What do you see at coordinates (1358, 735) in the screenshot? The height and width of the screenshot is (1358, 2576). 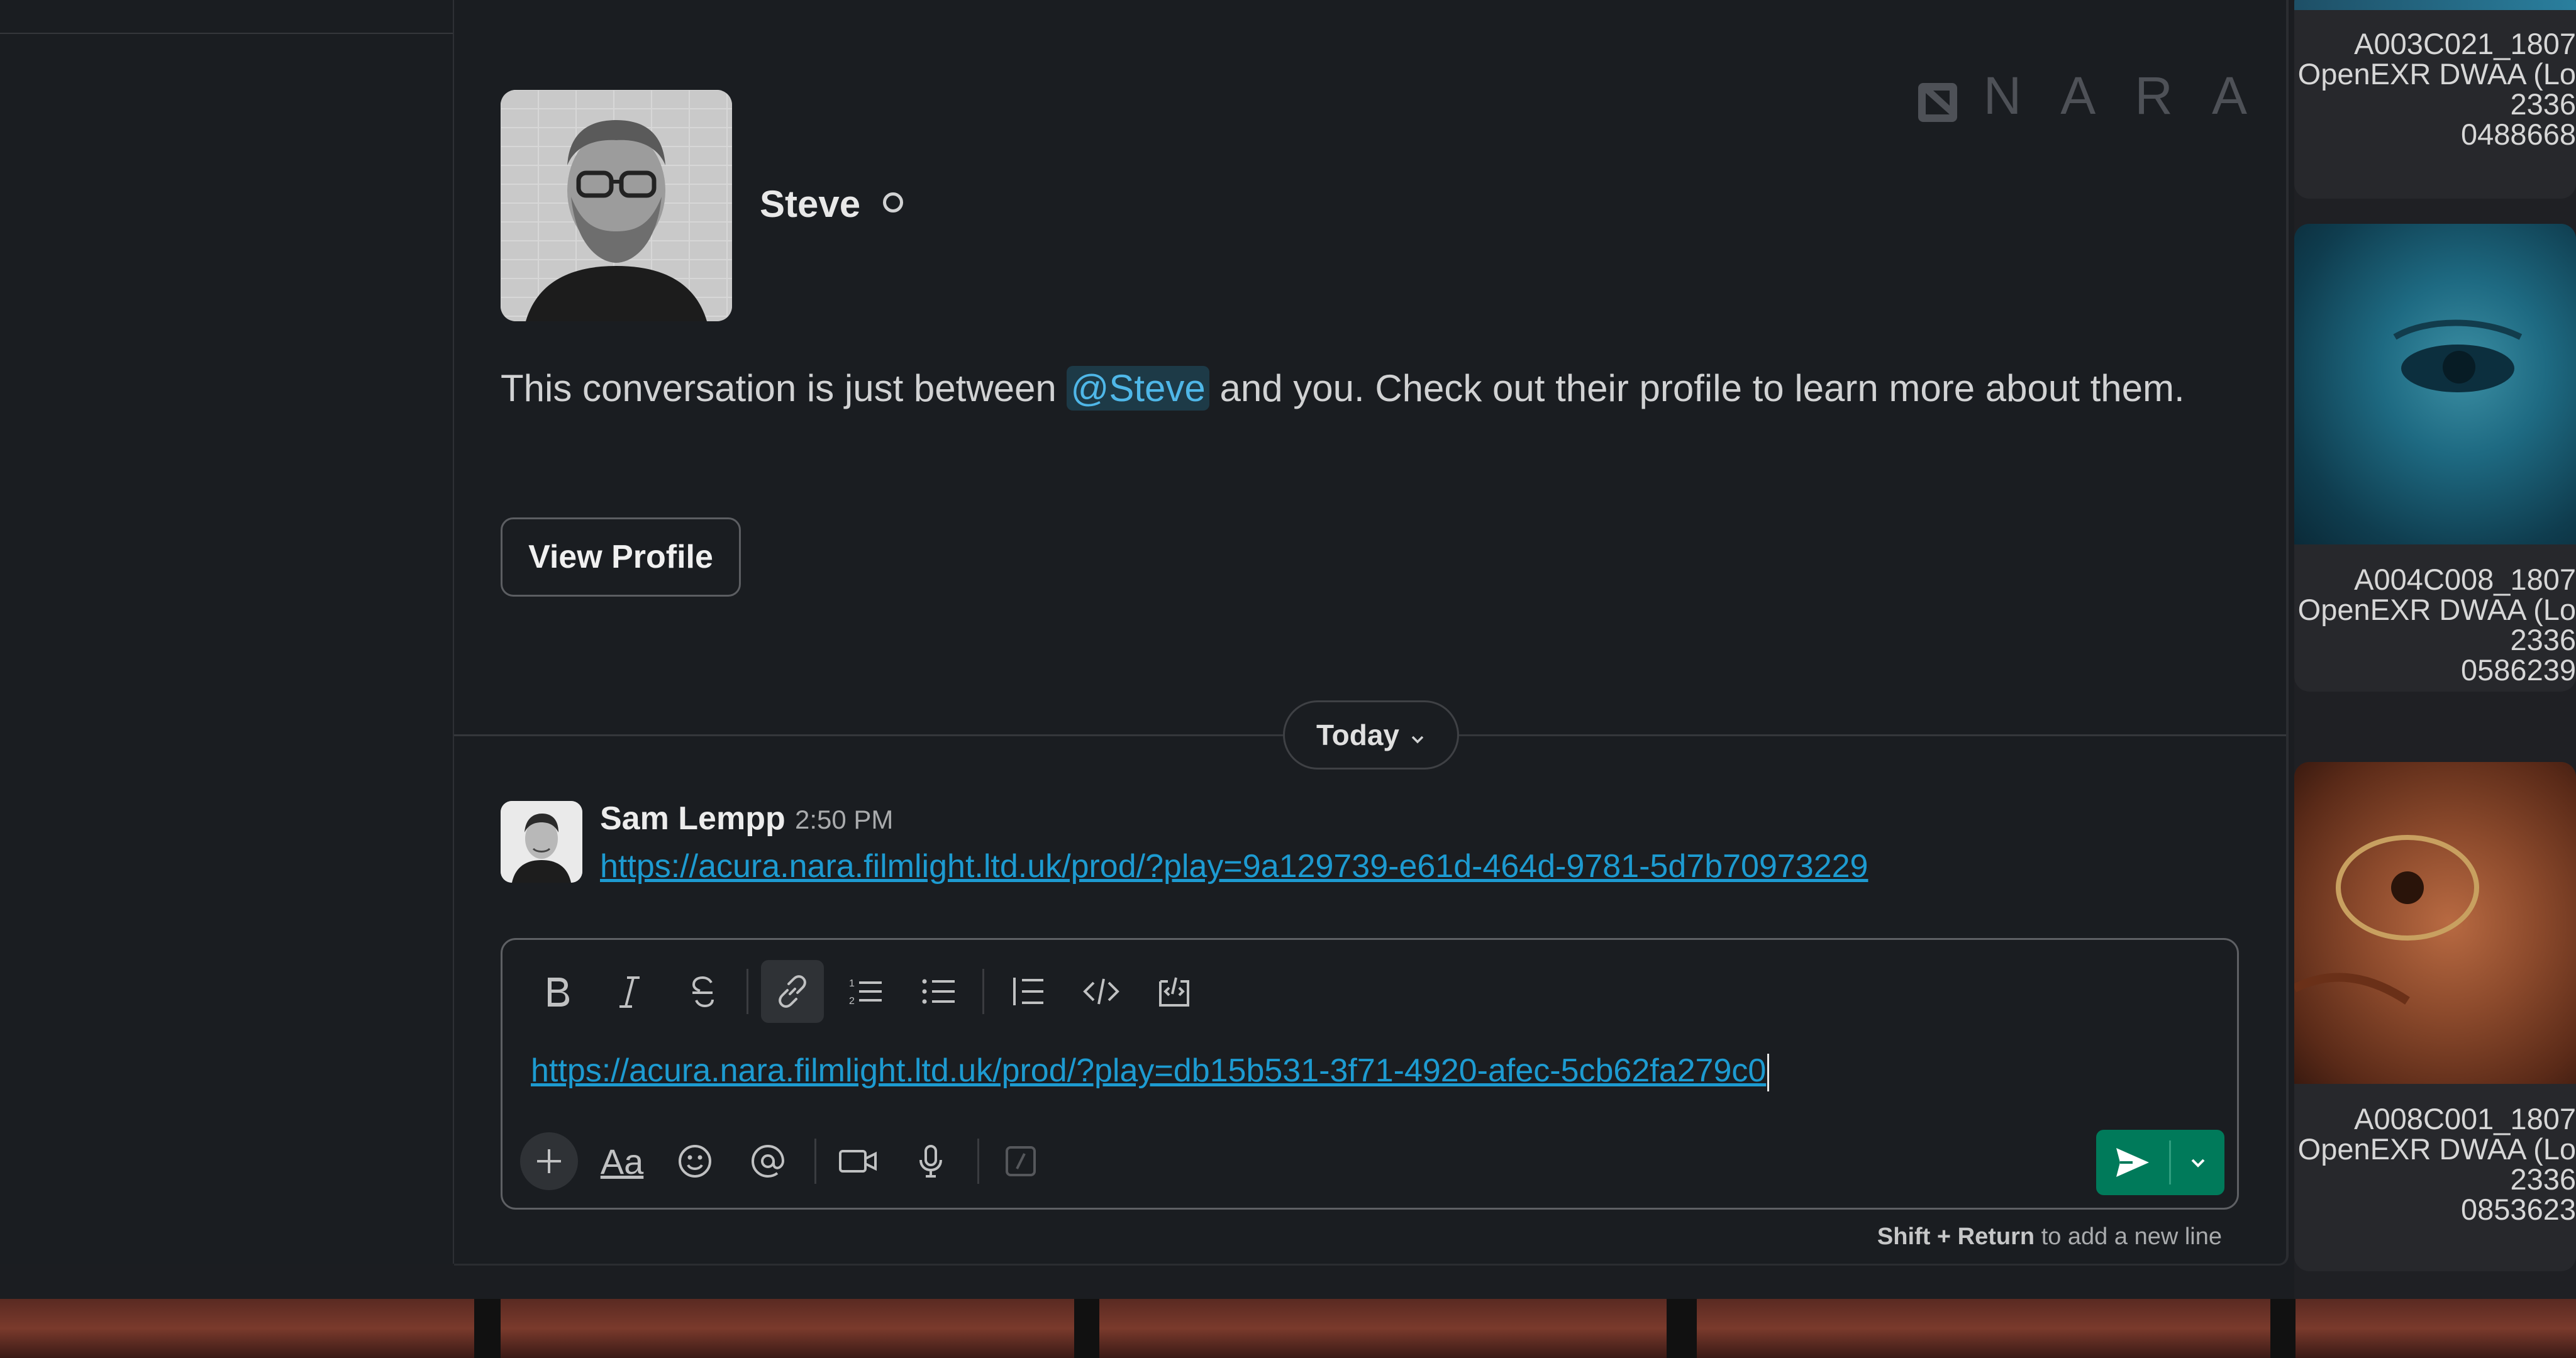 I see `date-divider-label: Today` at bounding box center [1358, 735].